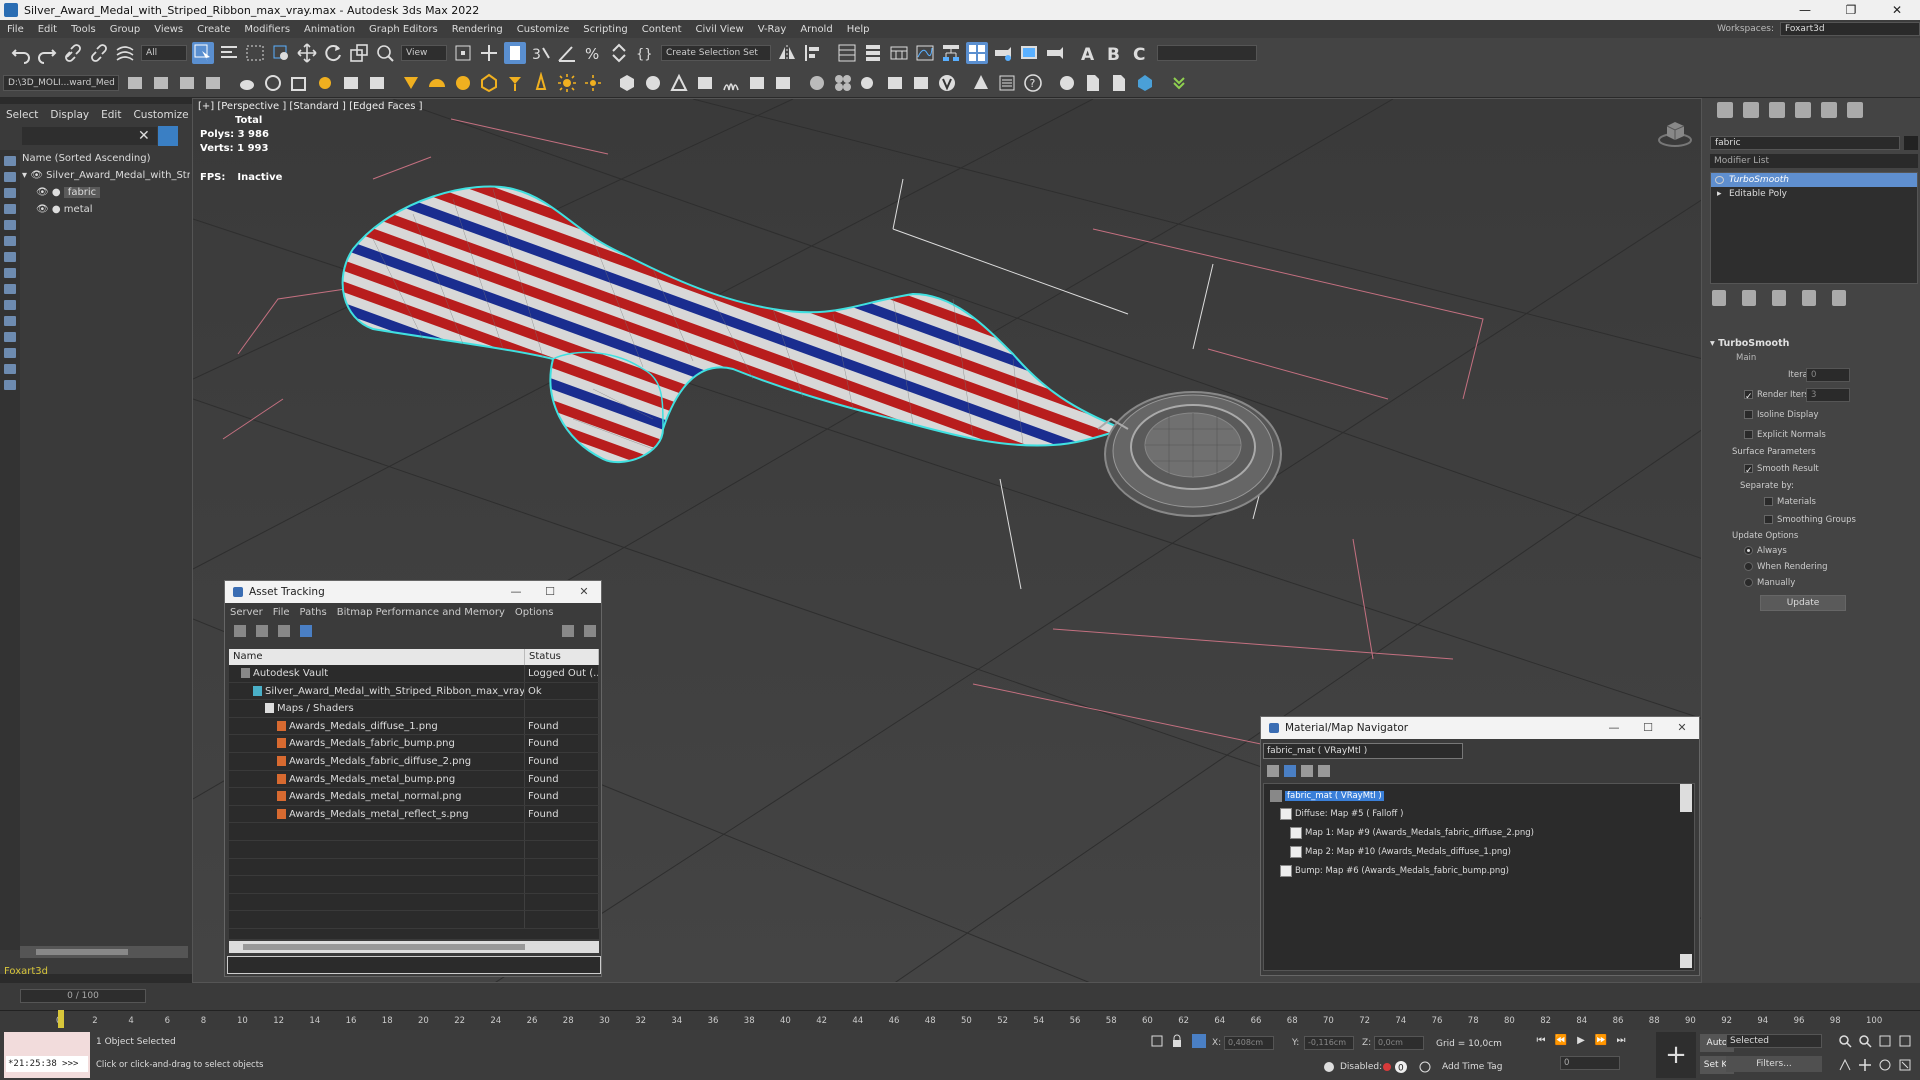  I want to click on vray-grass-icon, so click(731, 83).